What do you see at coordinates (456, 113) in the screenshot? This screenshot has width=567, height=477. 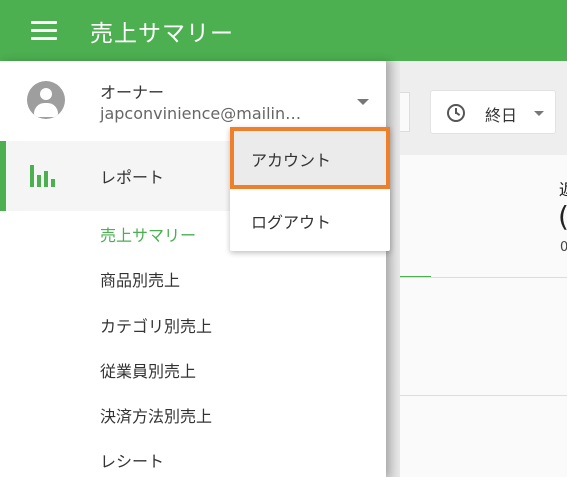 I see `clock-icon` at bounding box center [456, 113].